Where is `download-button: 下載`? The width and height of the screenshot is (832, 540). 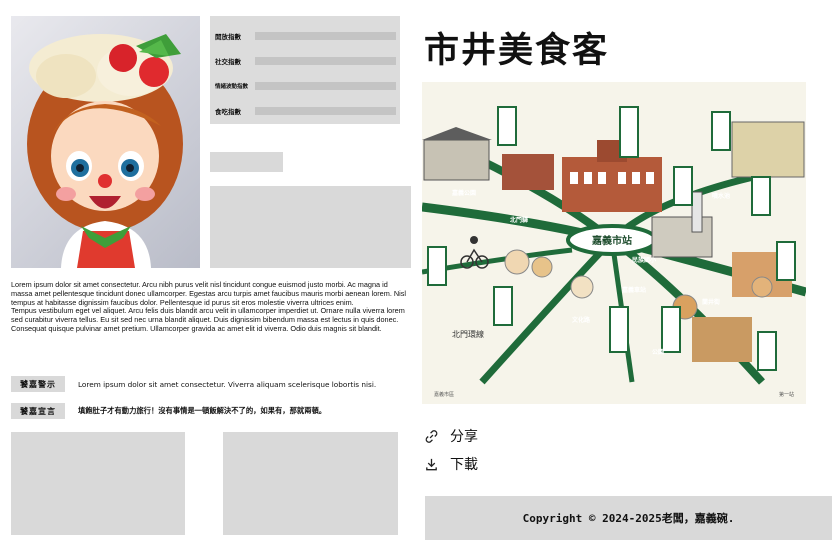
download-button: 下載 is located at coordinates (451, 464).